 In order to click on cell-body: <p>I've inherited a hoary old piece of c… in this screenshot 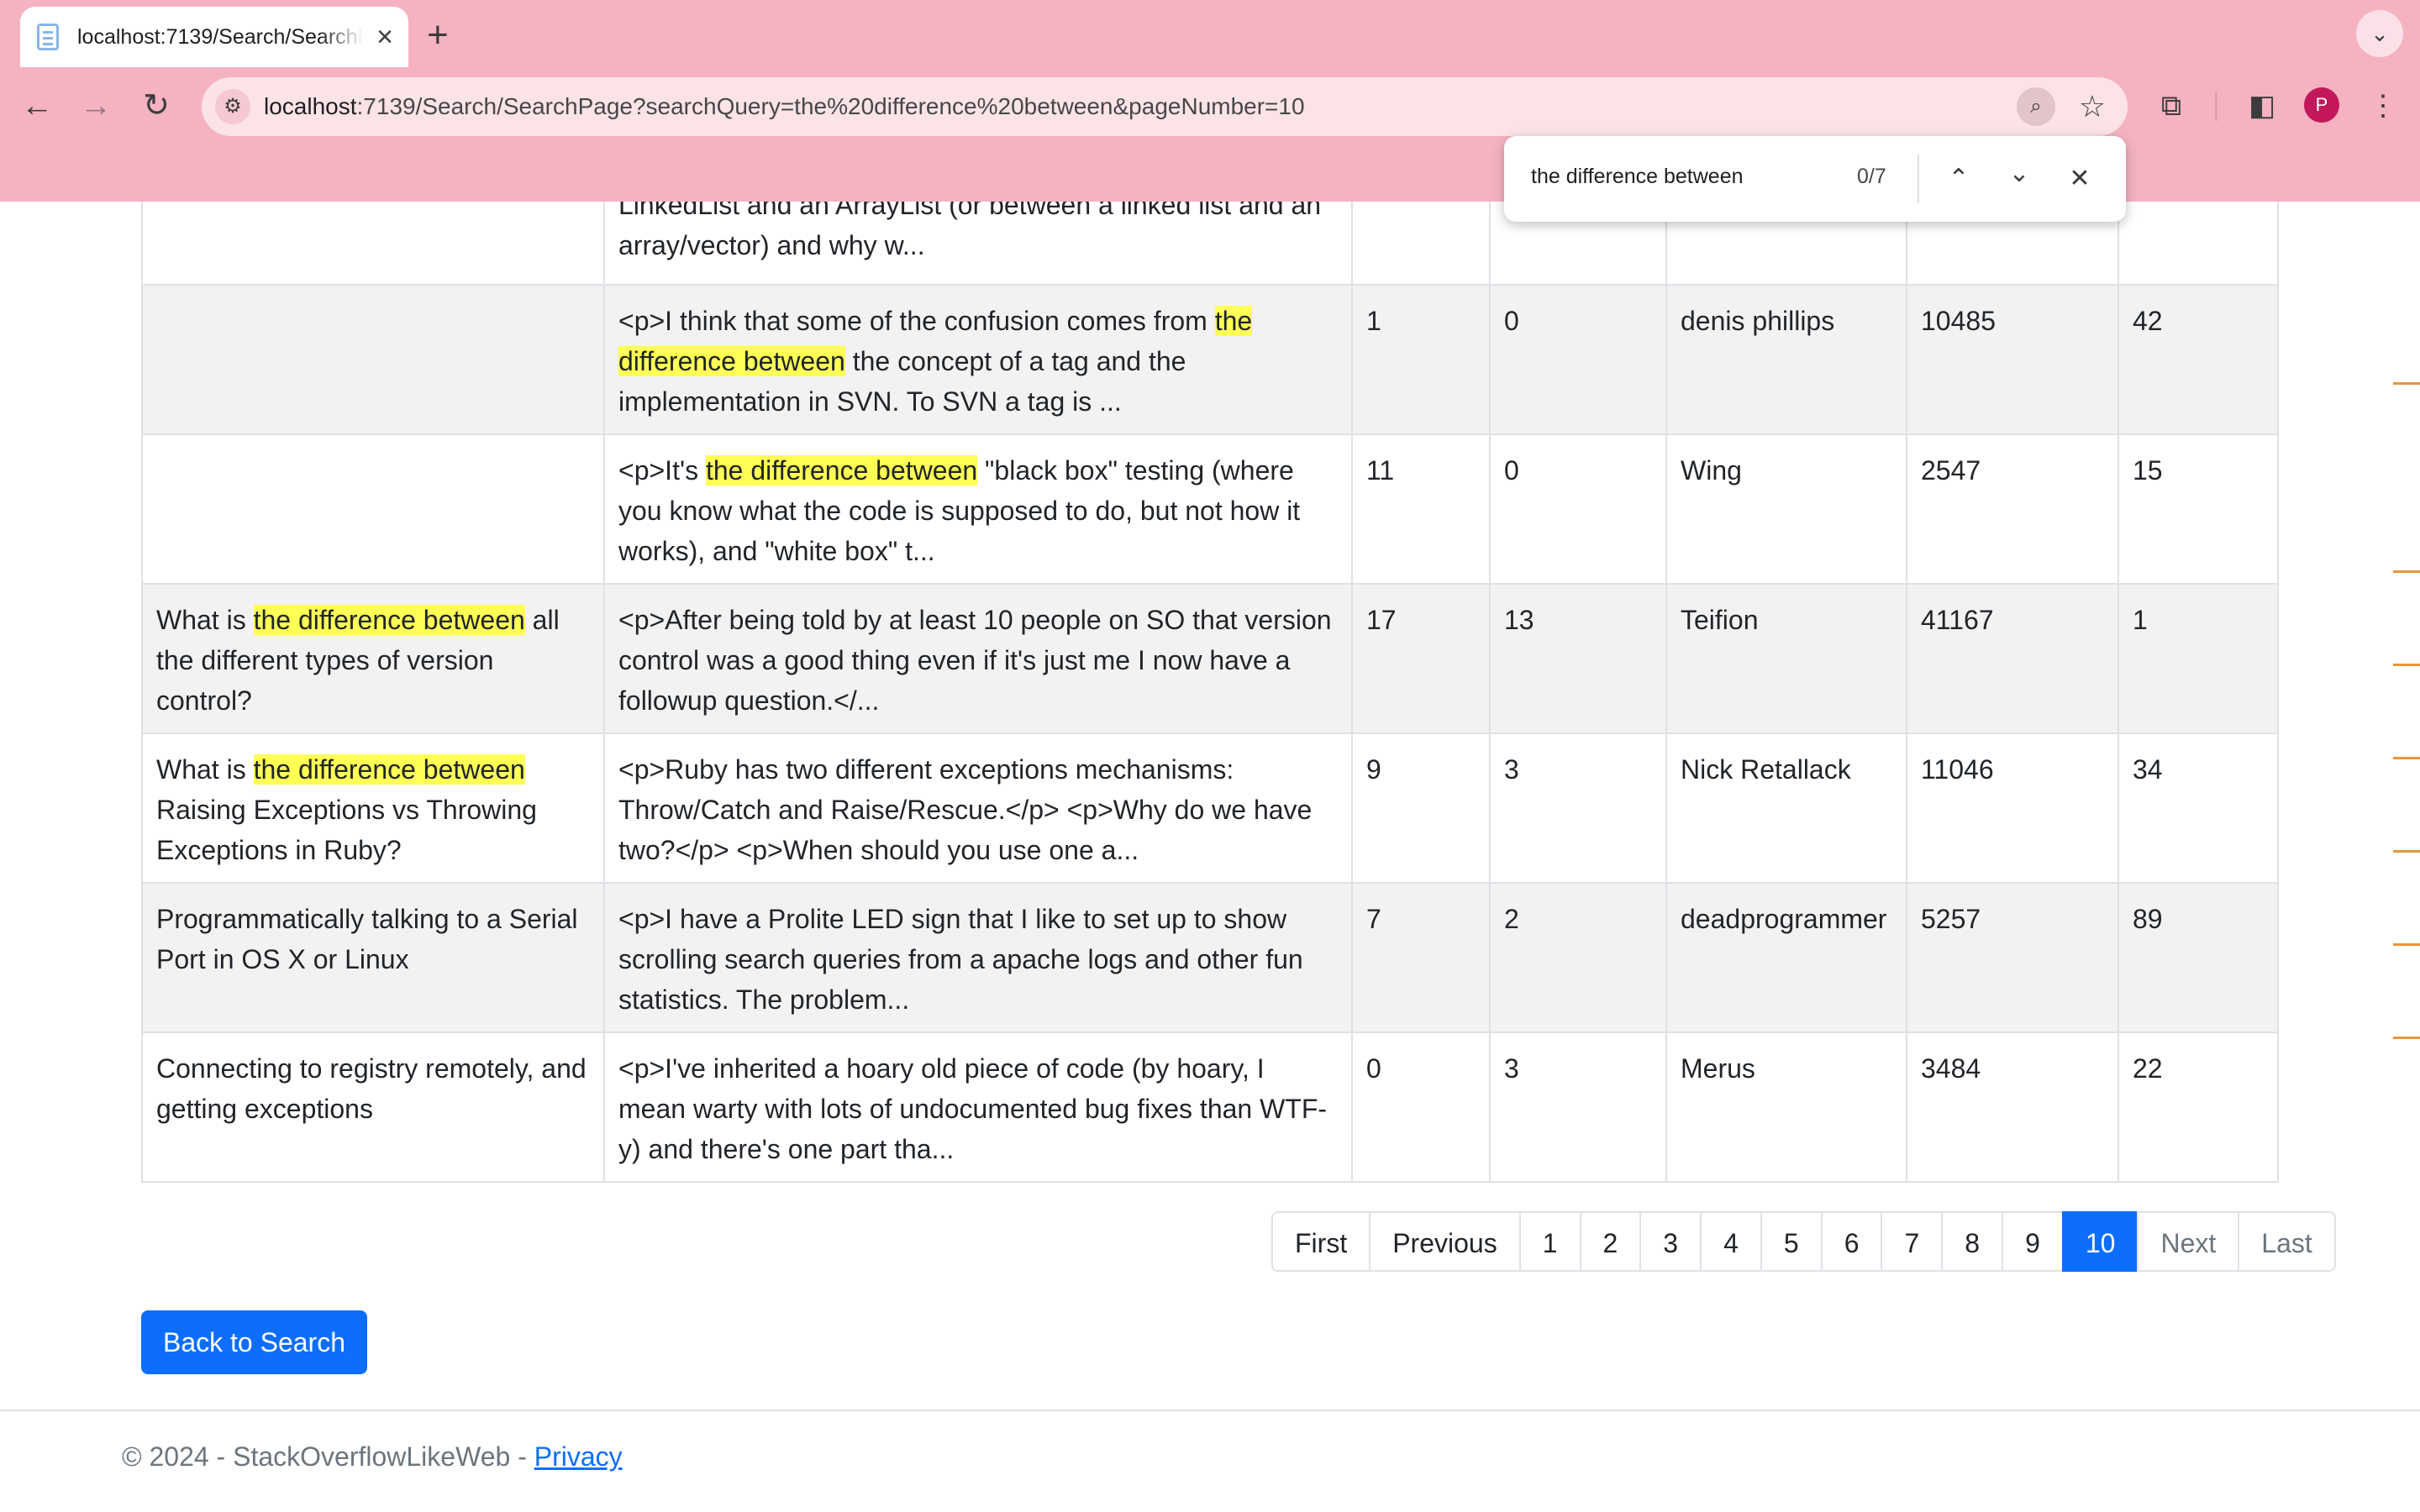, I will do `click(978, 1107)`.